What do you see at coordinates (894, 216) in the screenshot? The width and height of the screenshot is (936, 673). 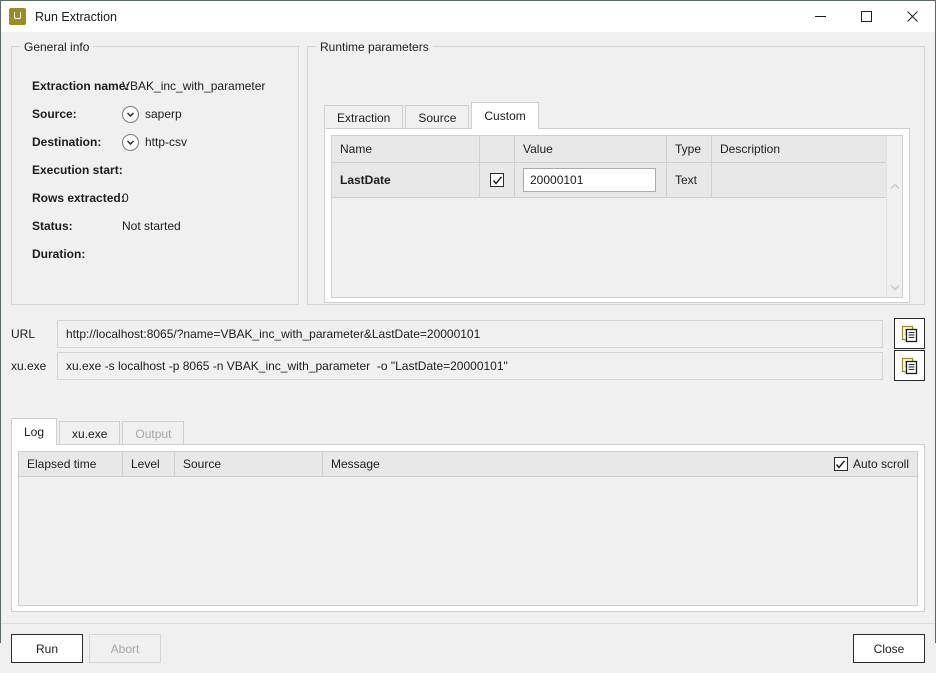 I see `parameters-grid-scrollbar` at bounding box center [894, 216].